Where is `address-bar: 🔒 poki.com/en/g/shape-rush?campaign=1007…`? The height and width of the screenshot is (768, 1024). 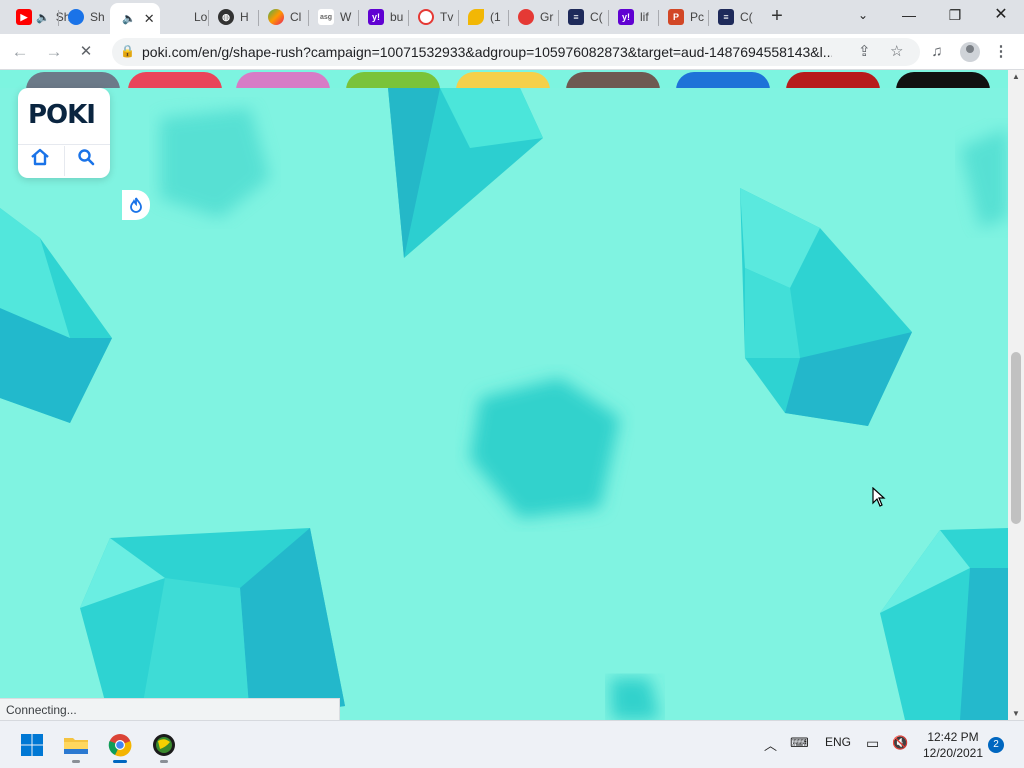
address-bar: 🔒 poki.com/en/g/shape-rush?campaign=1007… is located at coordinates (516, 52).